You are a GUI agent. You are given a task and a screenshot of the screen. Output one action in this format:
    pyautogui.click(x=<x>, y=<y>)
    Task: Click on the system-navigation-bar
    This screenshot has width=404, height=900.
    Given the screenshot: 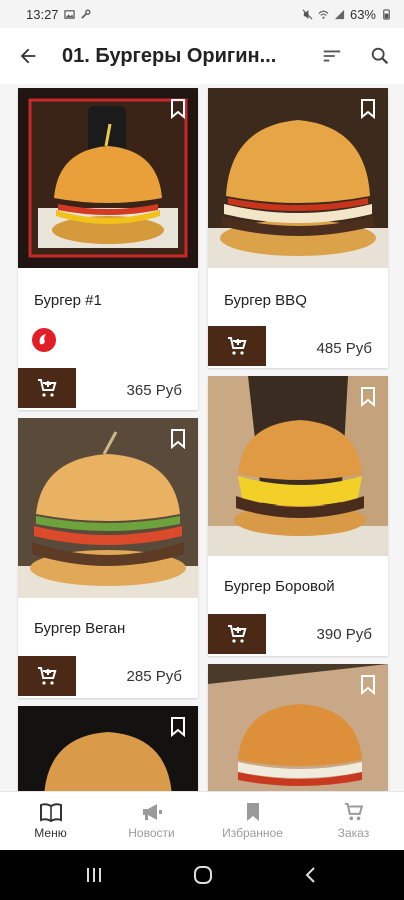 What is the action you would take?
    pyautogui.click(x=202, y=875)
    